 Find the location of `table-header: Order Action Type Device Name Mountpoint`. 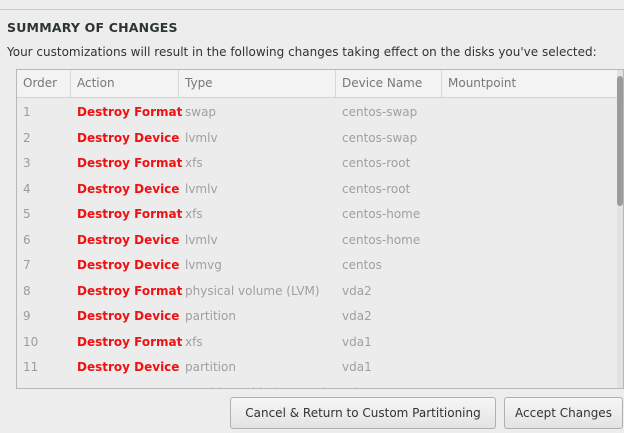

table-header: Order Action Type Device Name Mountpoint is located at coordinates (317, 84).